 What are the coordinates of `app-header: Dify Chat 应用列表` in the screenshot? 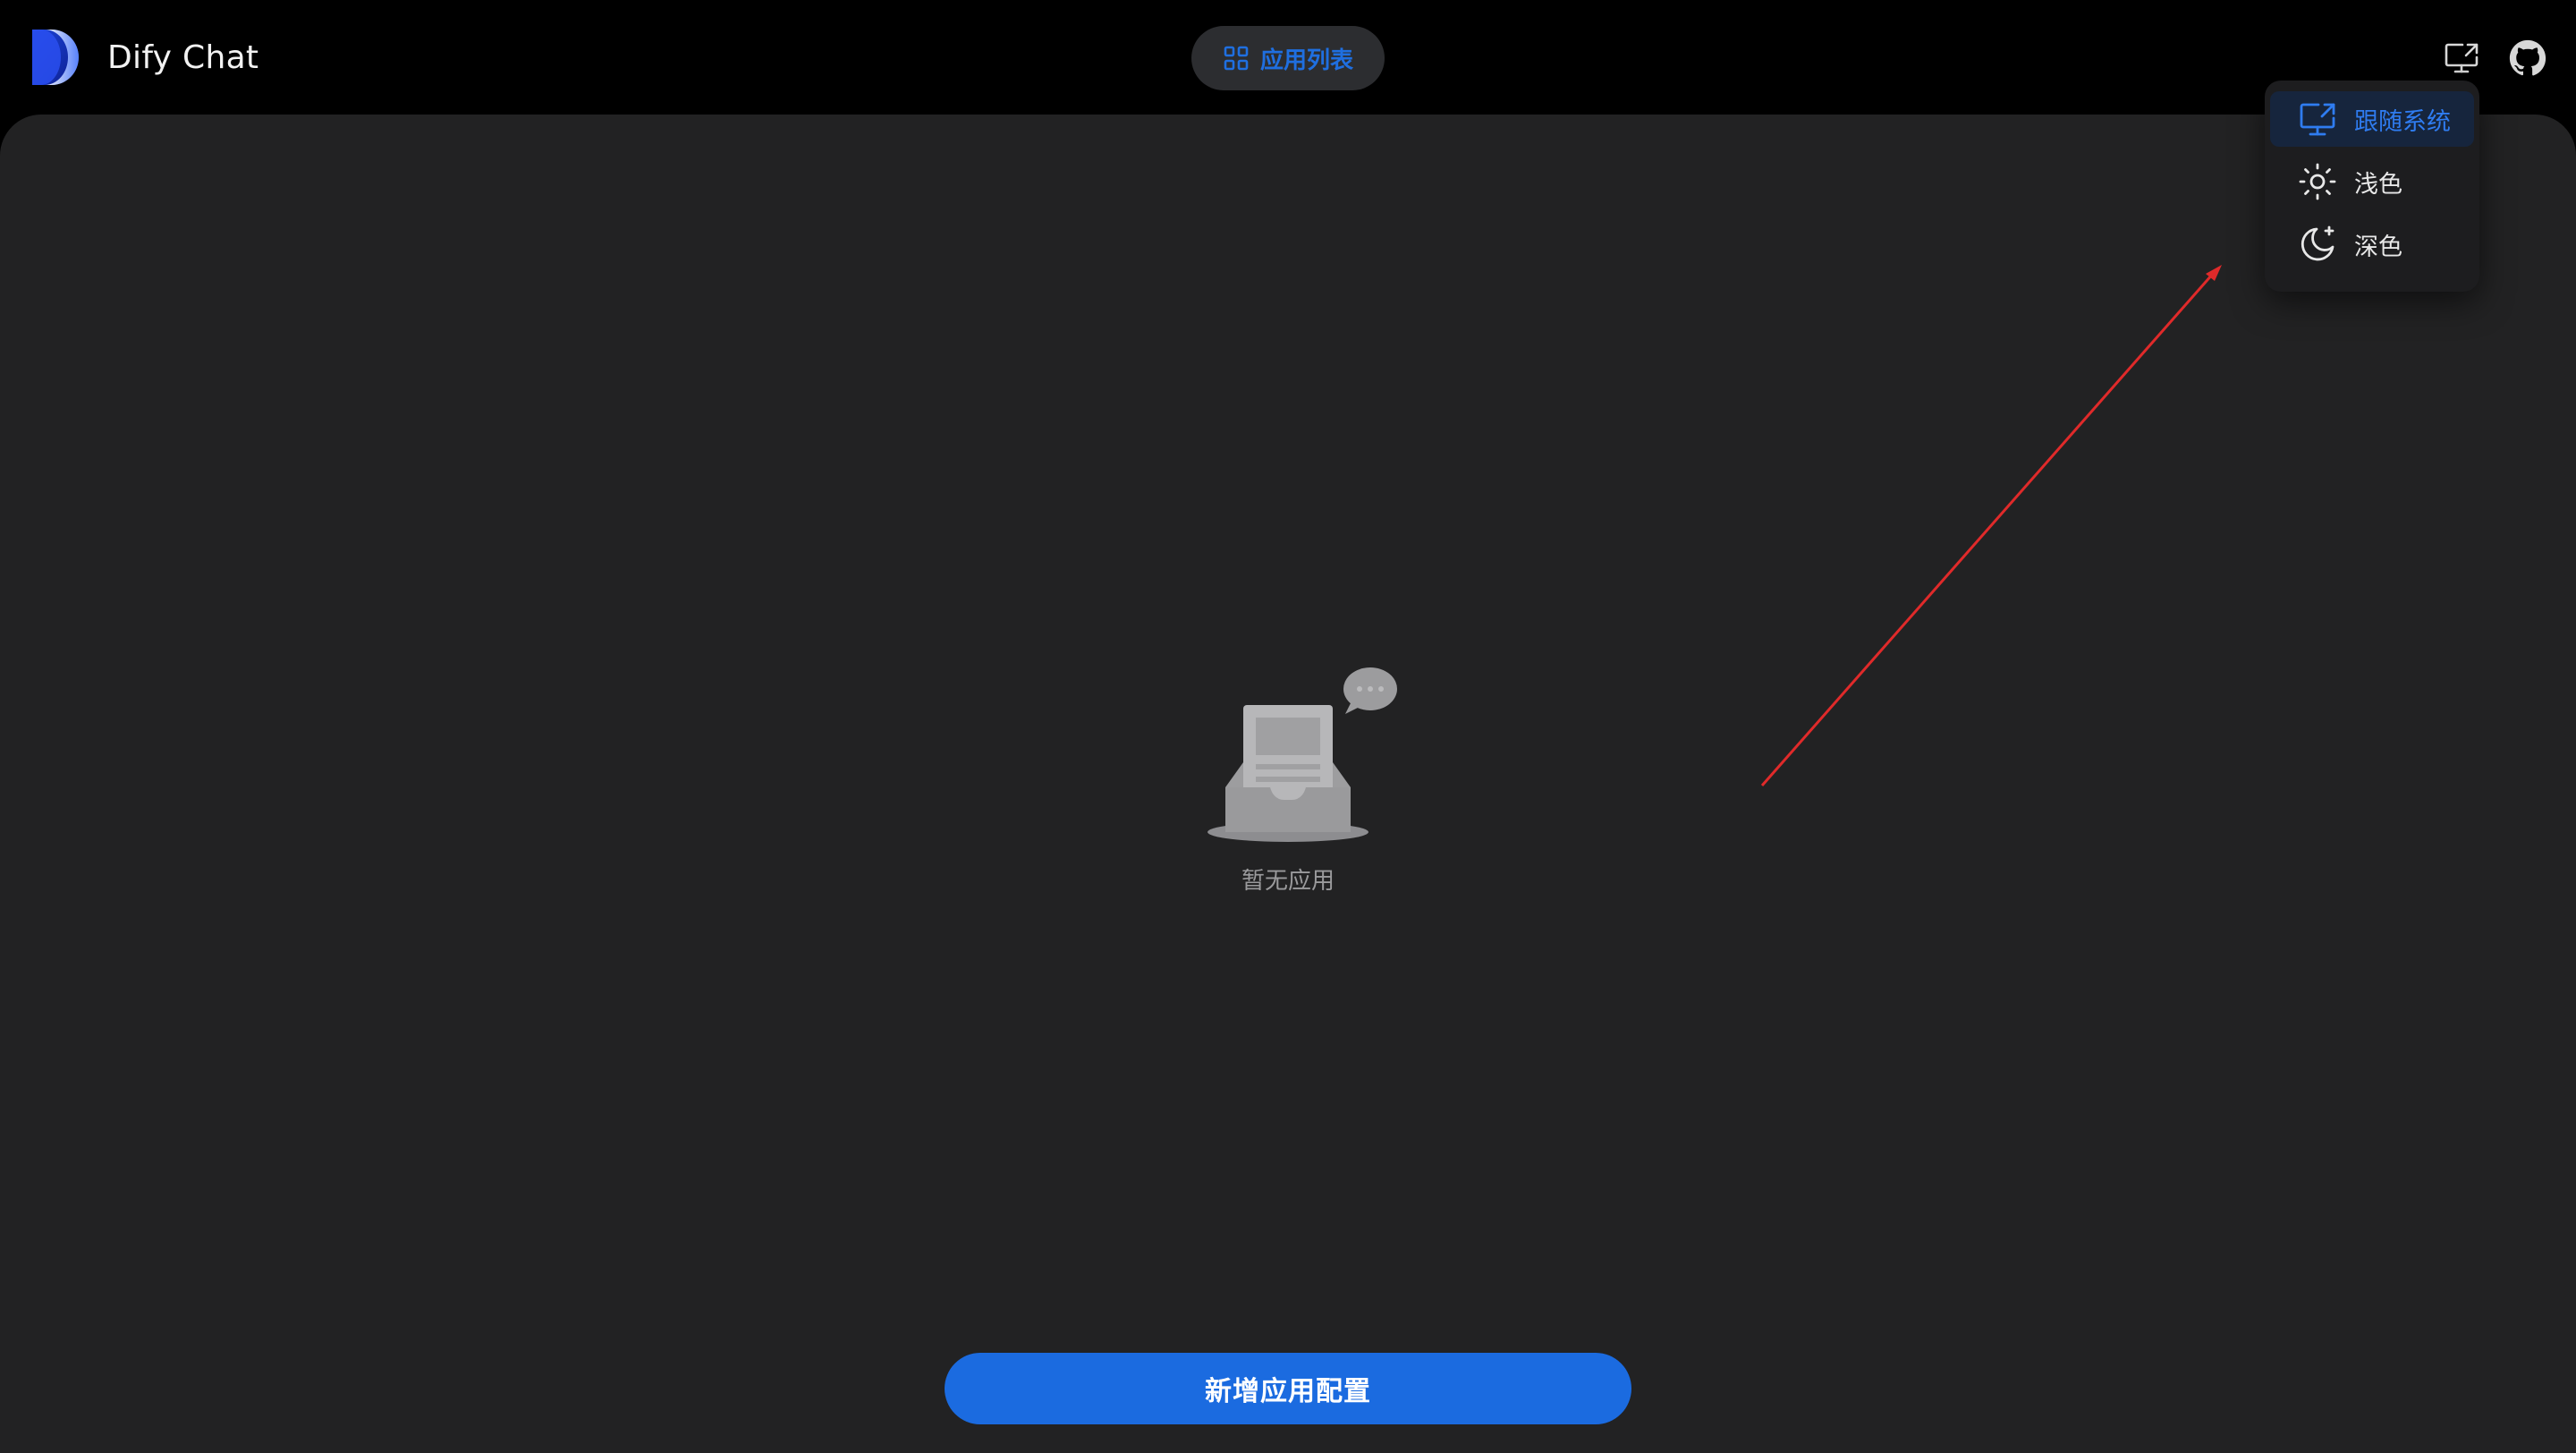 It's located at (1288, 57).